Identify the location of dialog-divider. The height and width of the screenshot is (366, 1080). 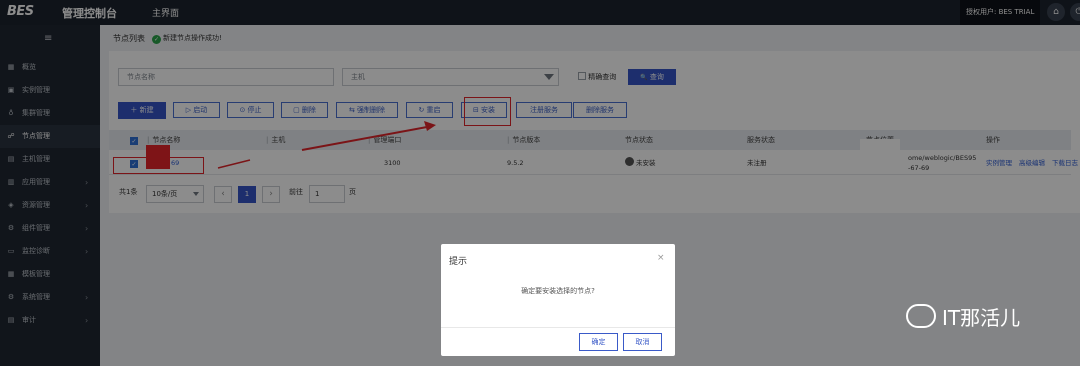
(558, 327).